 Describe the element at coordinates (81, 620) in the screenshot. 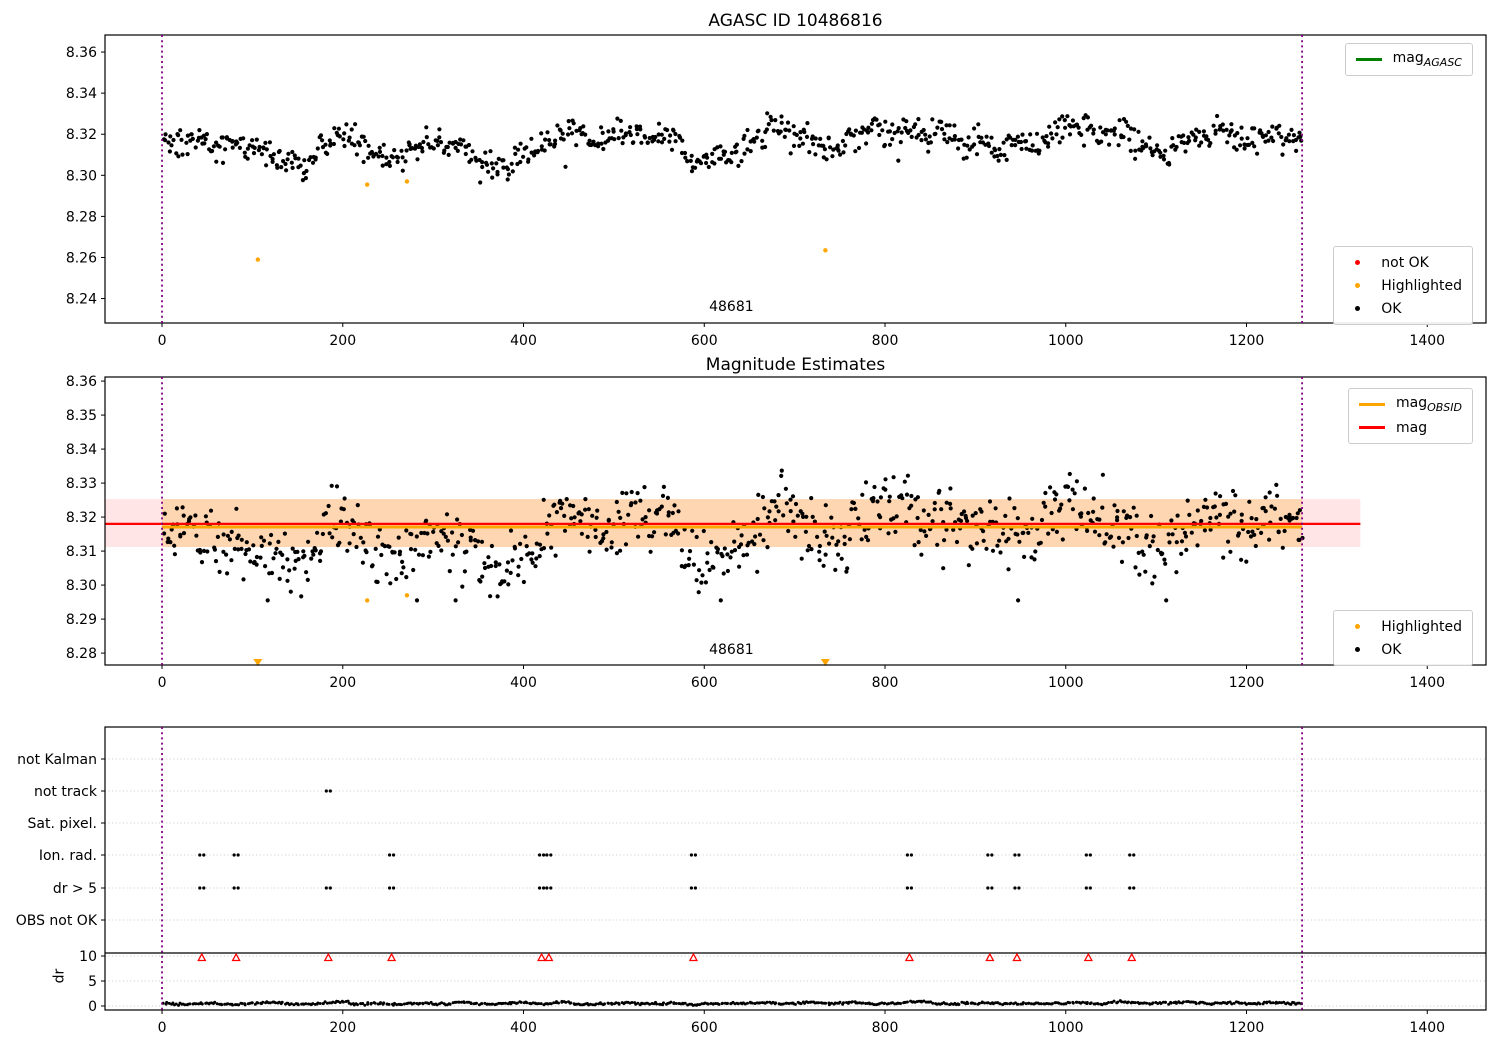

I see `y-tick-label: 8.29` at that location.